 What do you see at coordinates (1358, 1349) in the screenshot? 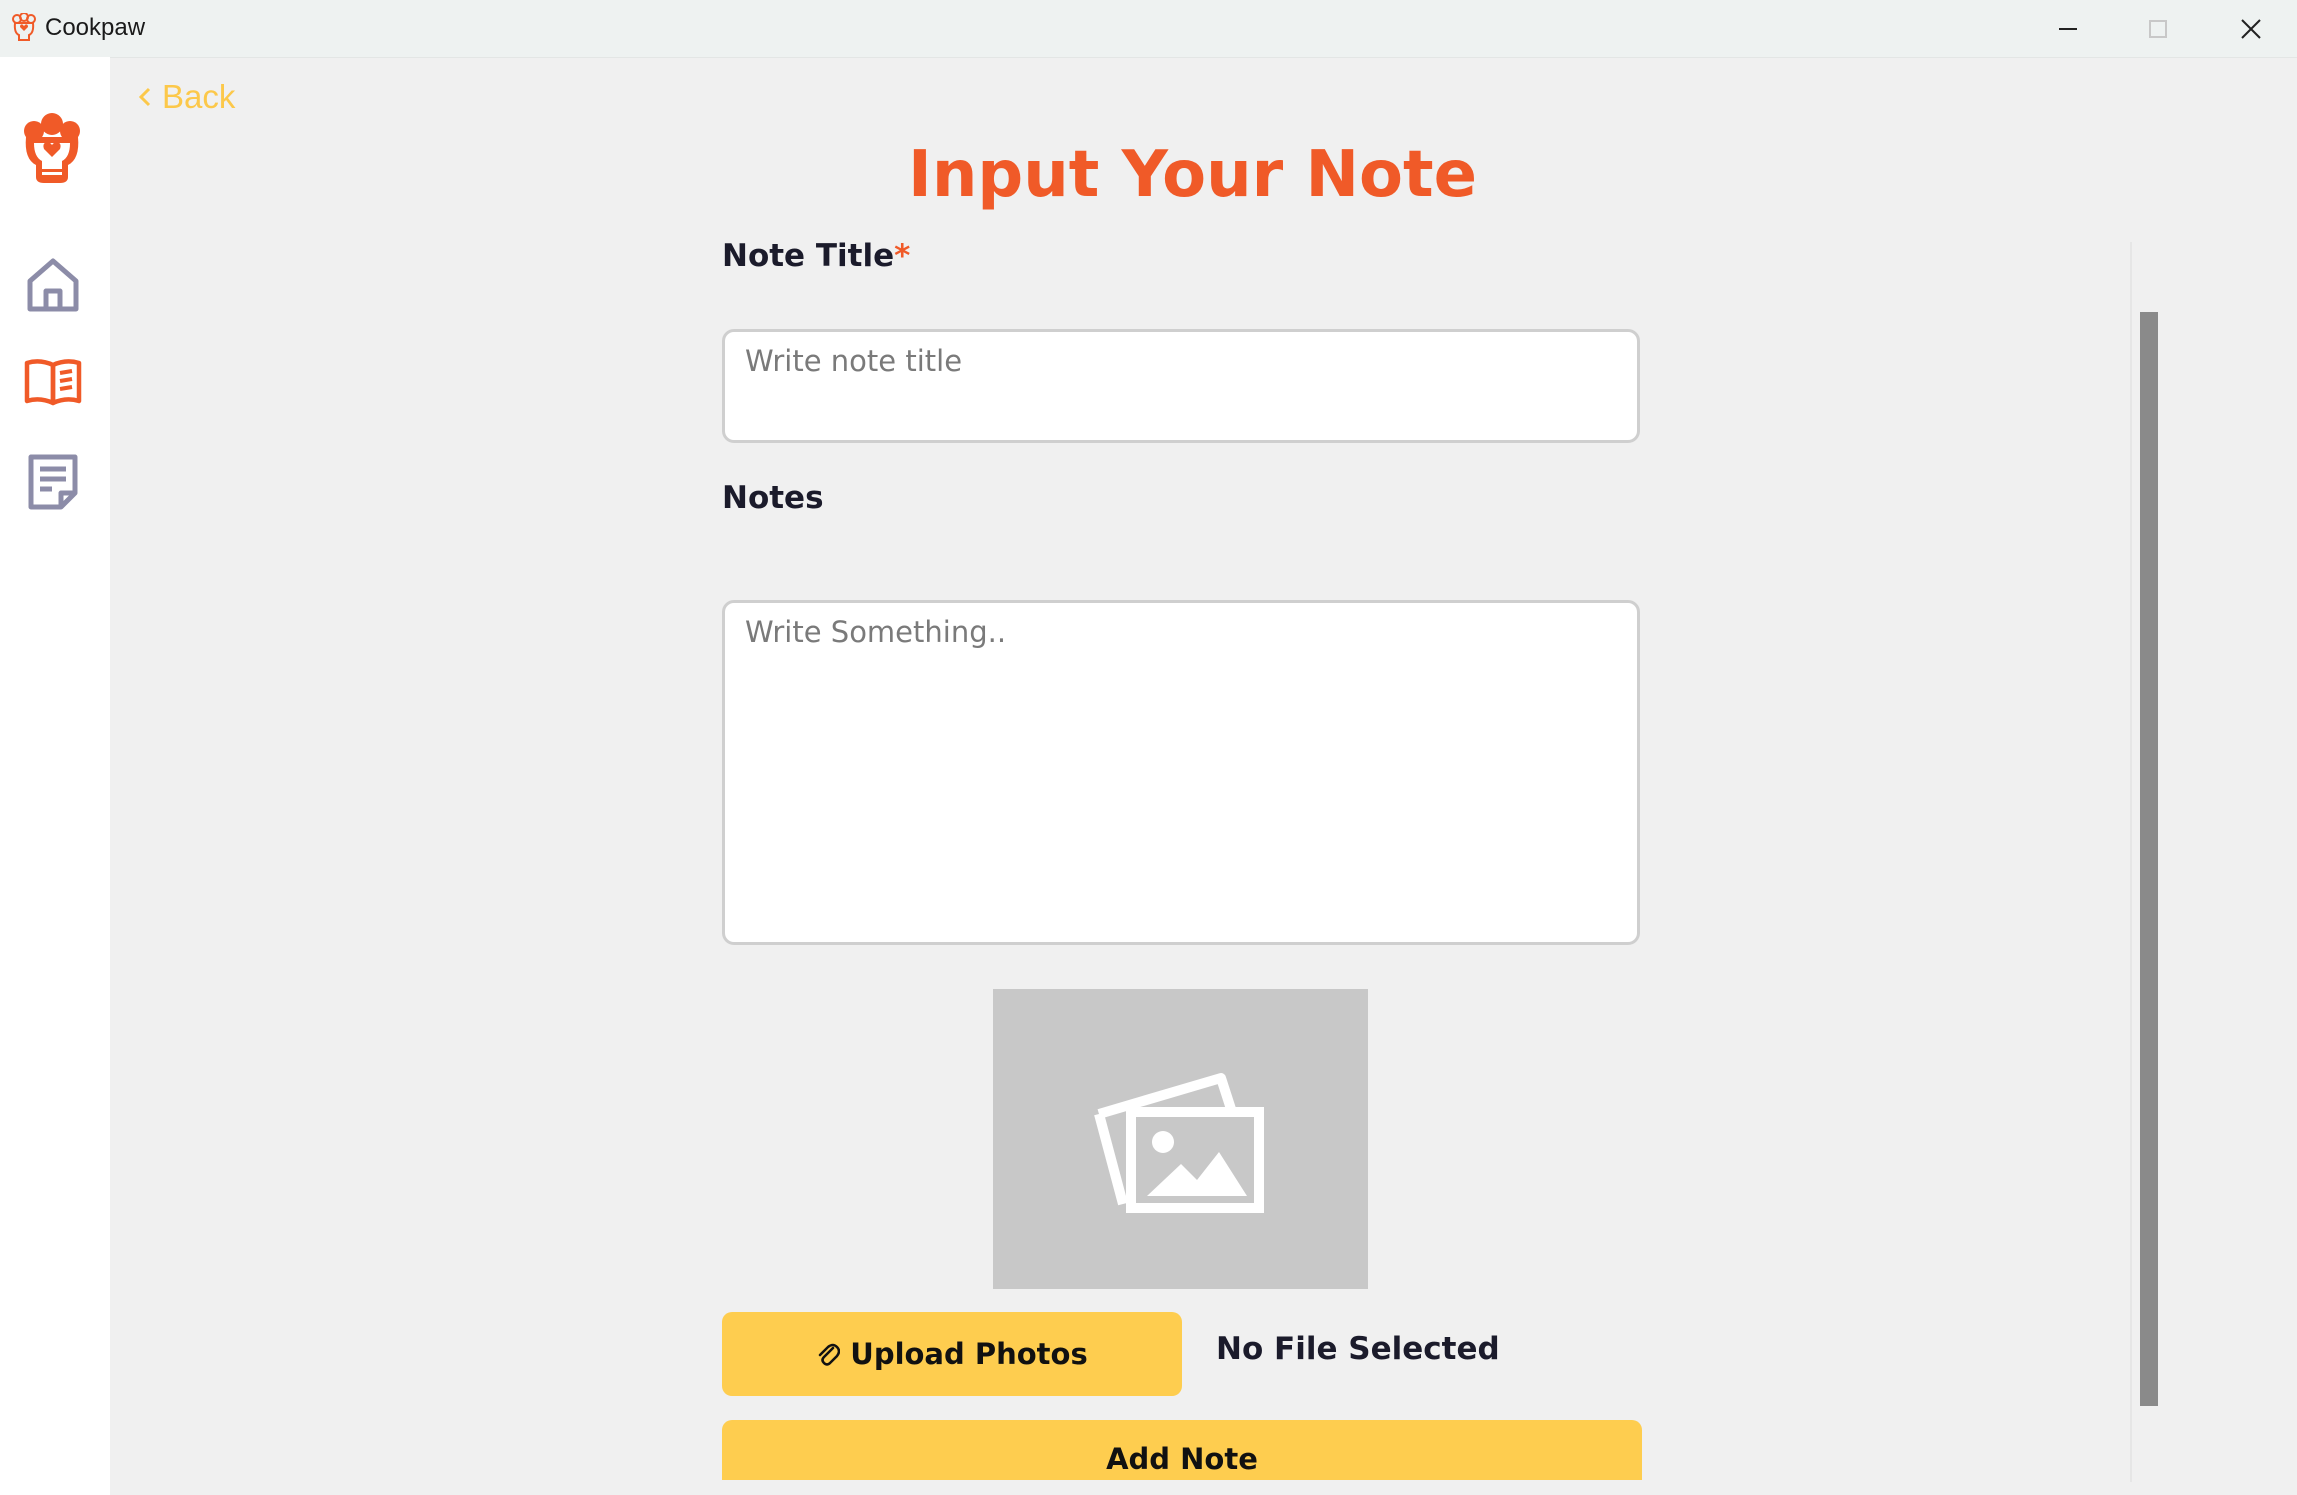
I see `file-status: No File Selected` at bounding box center [1358, 1349].